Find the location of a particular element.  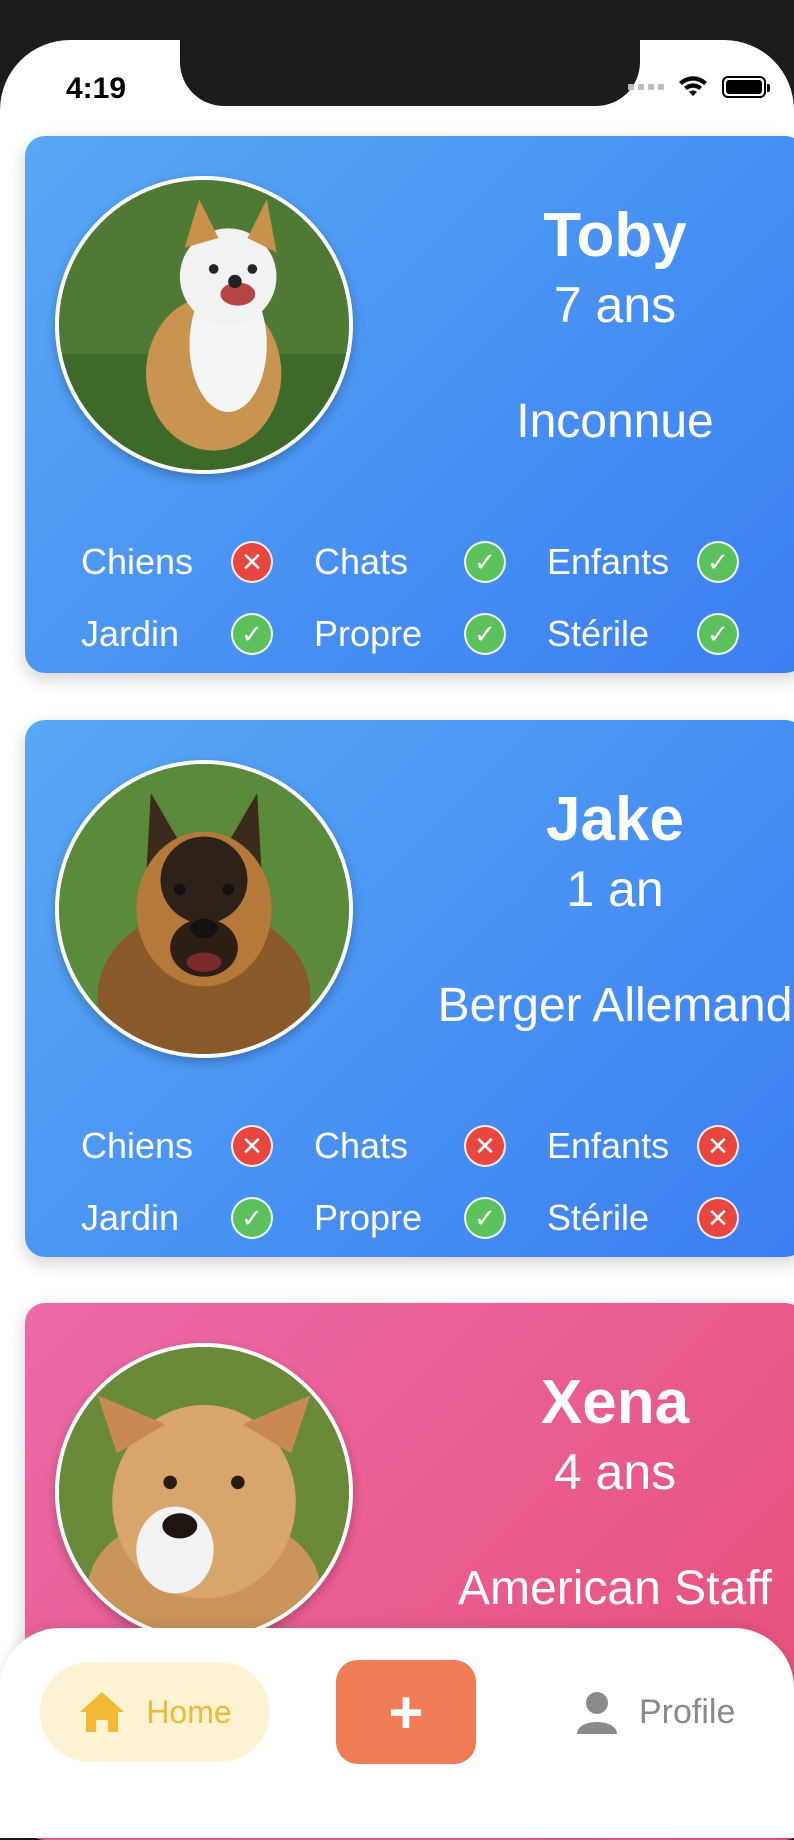

pet-age: 1 an is located at coordinates (615, 889).